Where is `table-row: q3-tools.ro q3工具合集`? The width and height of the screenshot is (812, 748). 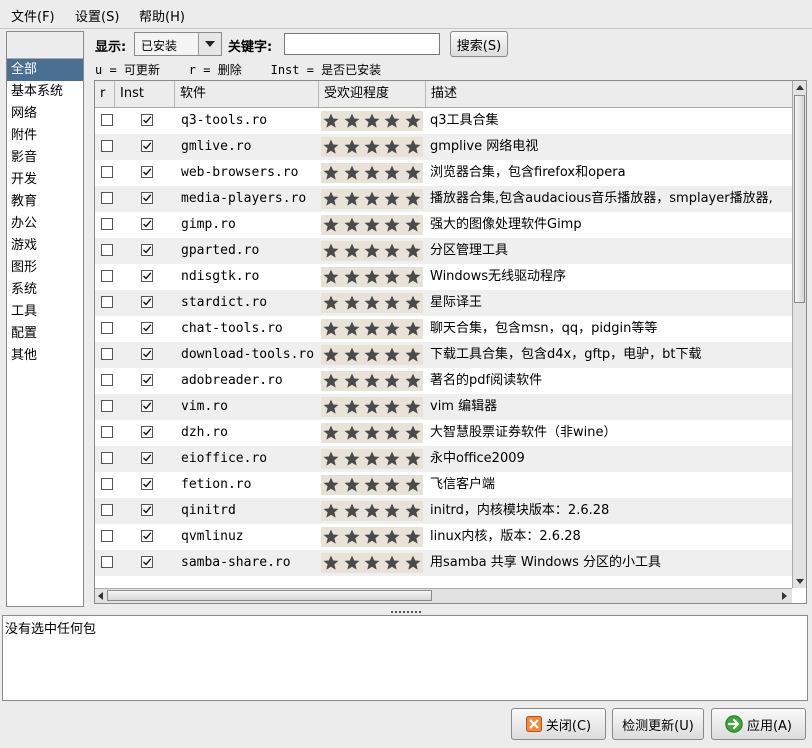
table-row: q3-tools.ro q3工具合集 is located at coordinates (443, 121).